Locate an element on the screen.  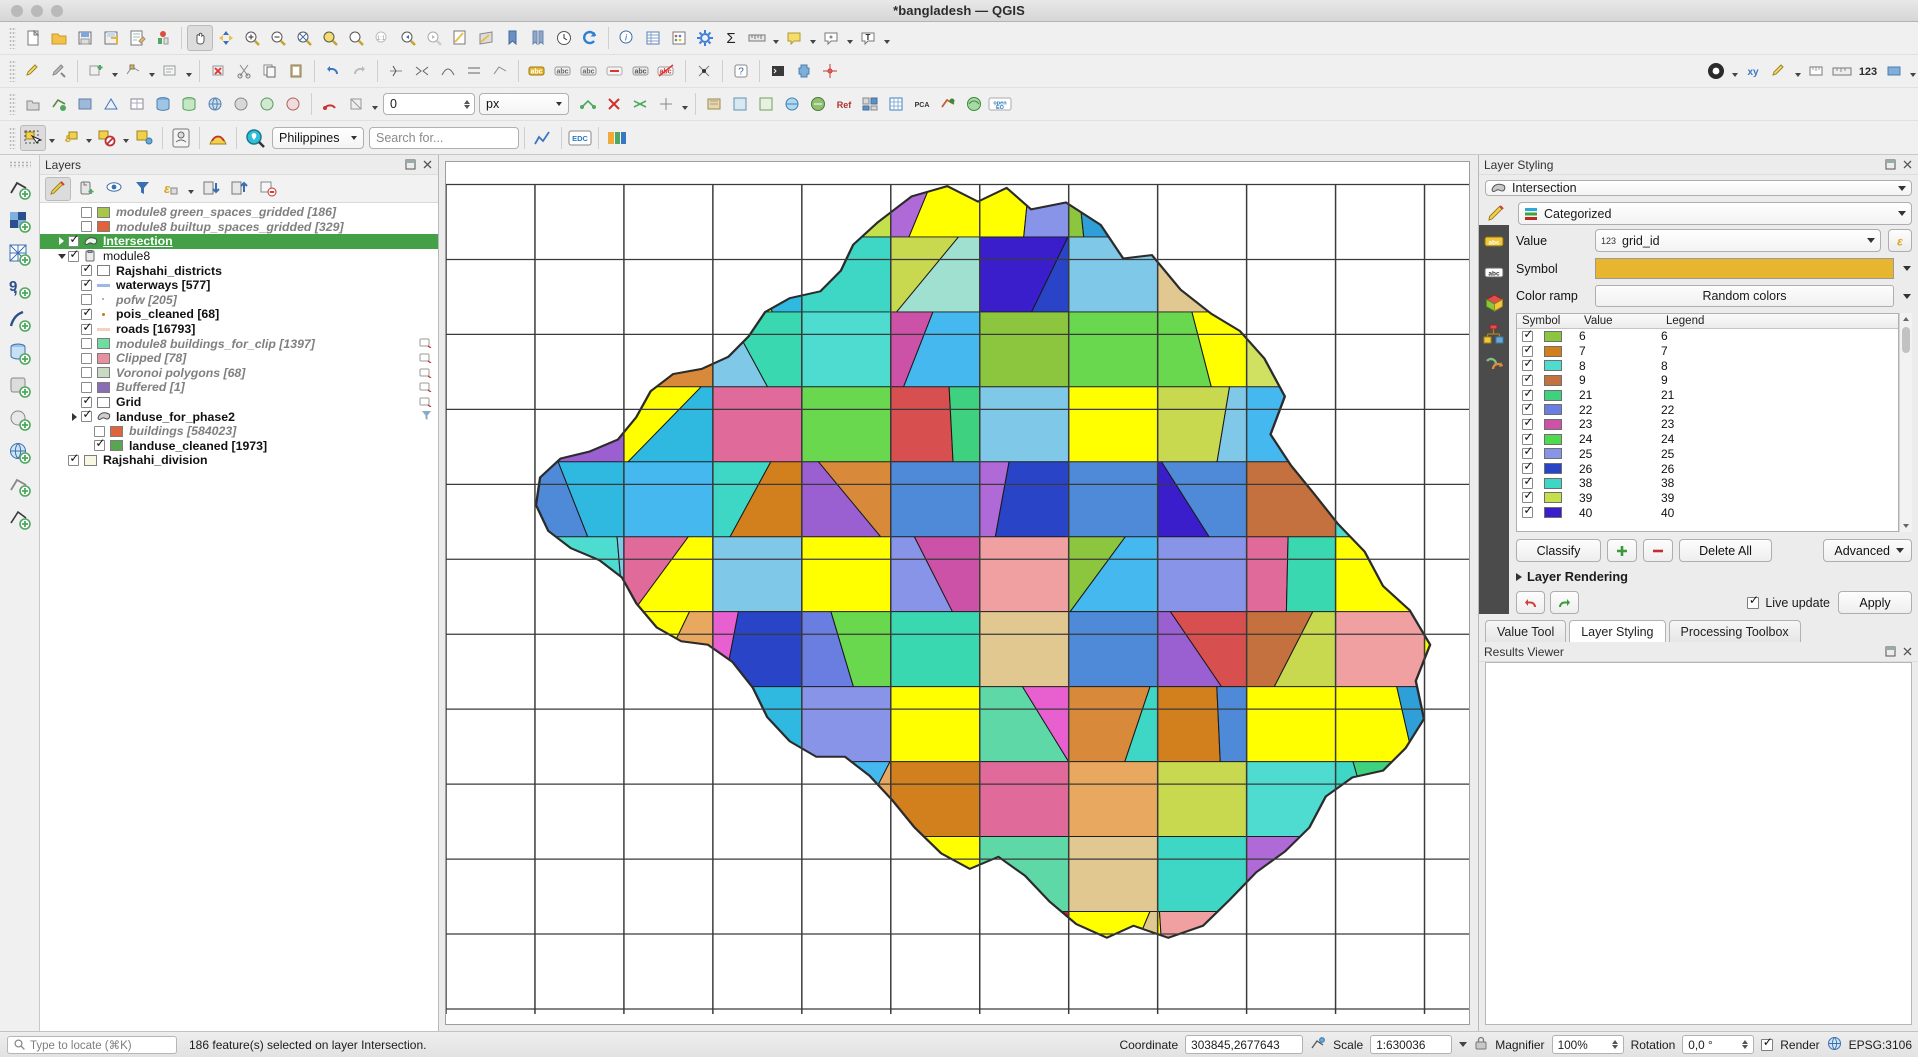
renderer-combo: Categorized is located at coordinates (1715, 213).